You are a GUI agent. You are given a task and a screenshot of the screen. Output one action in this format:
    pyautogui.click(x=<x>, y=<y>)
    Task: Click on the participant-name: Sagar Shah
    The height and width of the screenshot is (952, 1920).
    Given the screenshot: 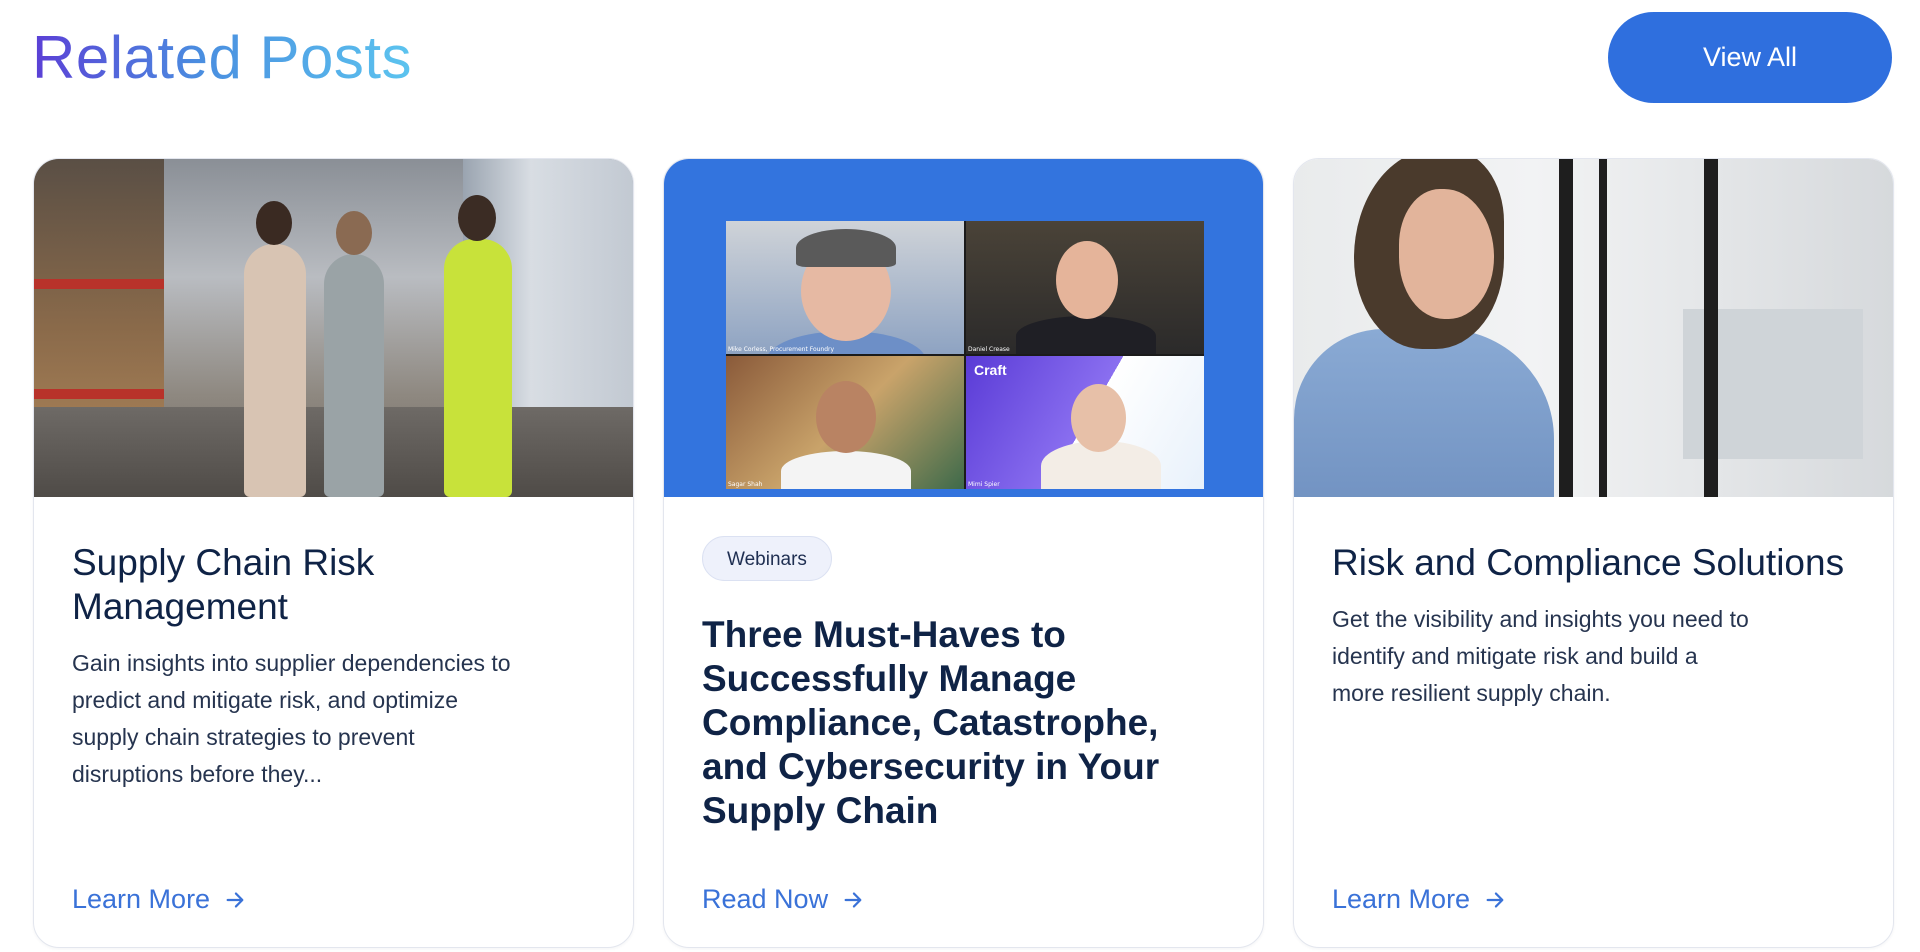 What is the action you would take?
    pyautogui.click(x=745, y=484)
    